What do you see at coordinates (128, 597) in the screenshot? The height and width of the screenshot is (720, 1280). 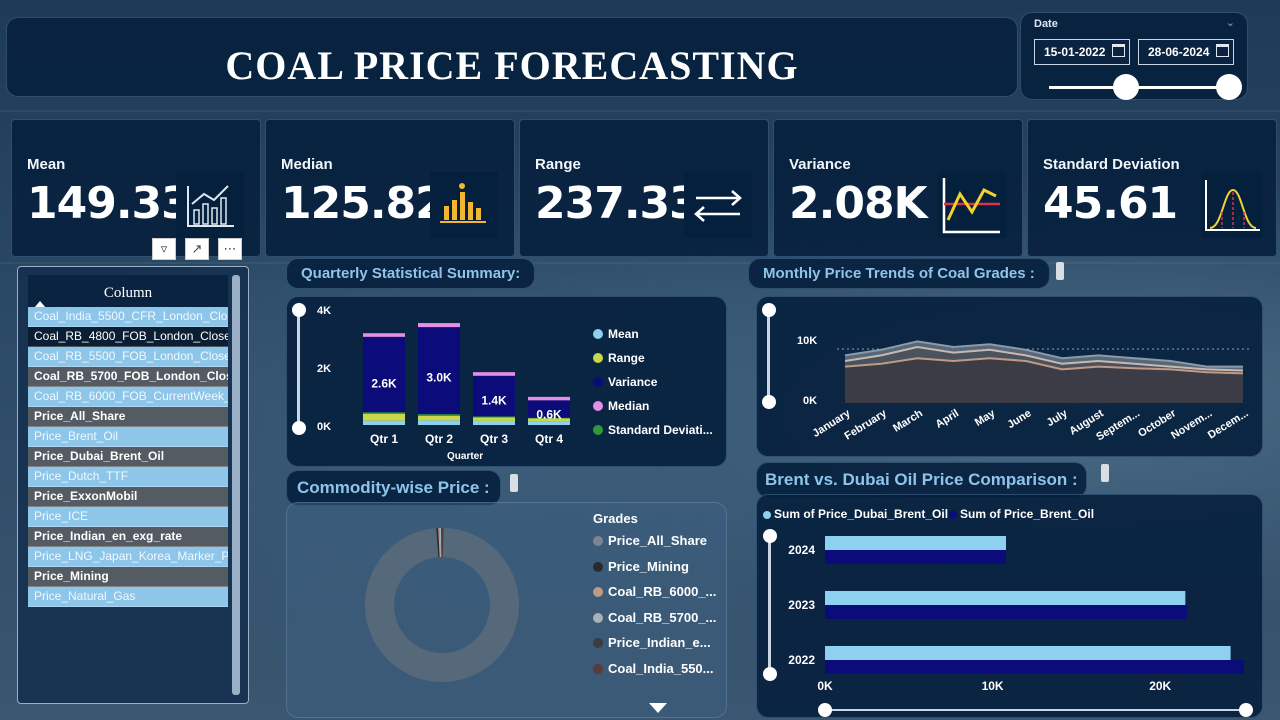 I see `slicer-item: Price_Natural_Gas` at bounding box center [128, 597].